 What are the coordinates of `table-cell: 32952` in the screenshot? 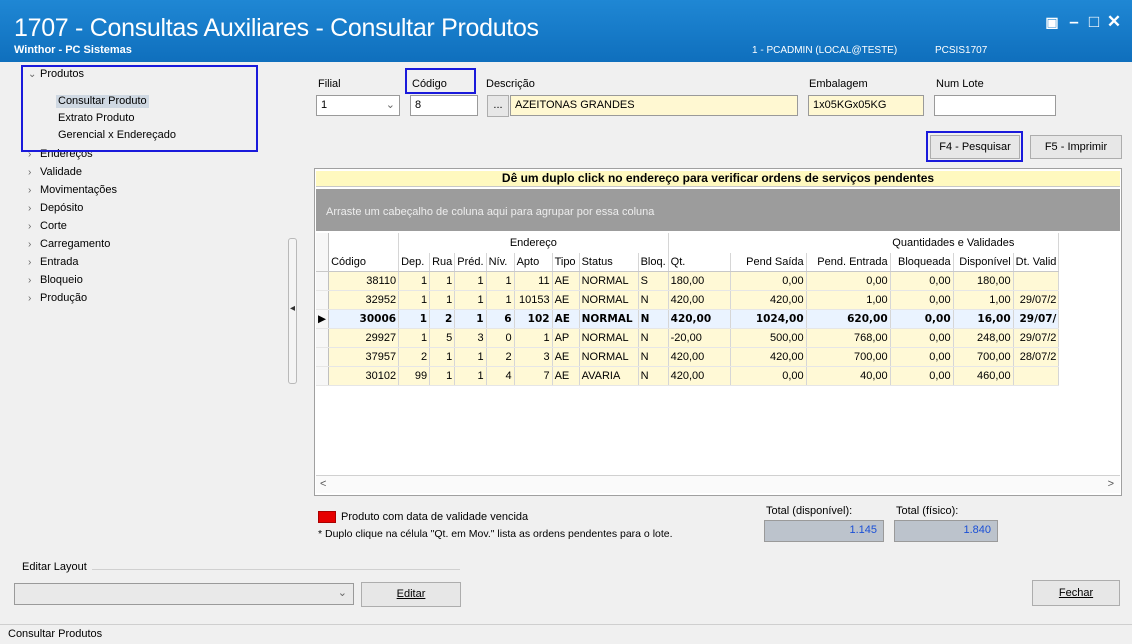 It's located at (364, 300).